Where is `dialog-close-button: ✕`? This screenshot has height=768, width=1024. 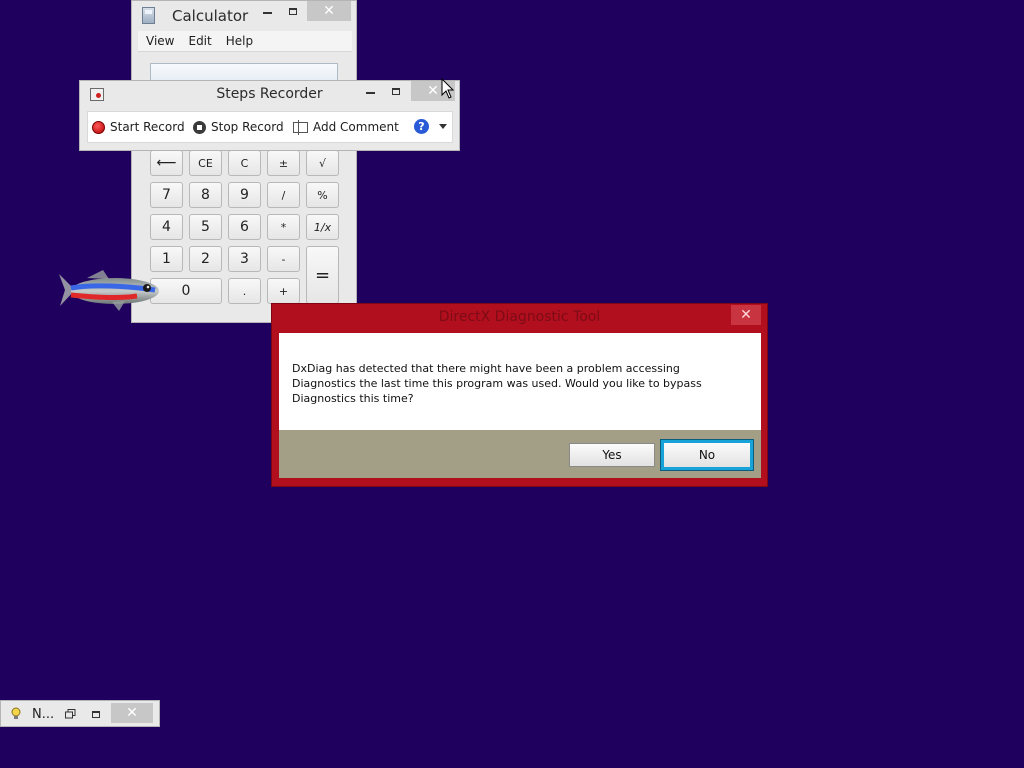 dialog-close-button: ✕ is located at coordinates (746, 315).